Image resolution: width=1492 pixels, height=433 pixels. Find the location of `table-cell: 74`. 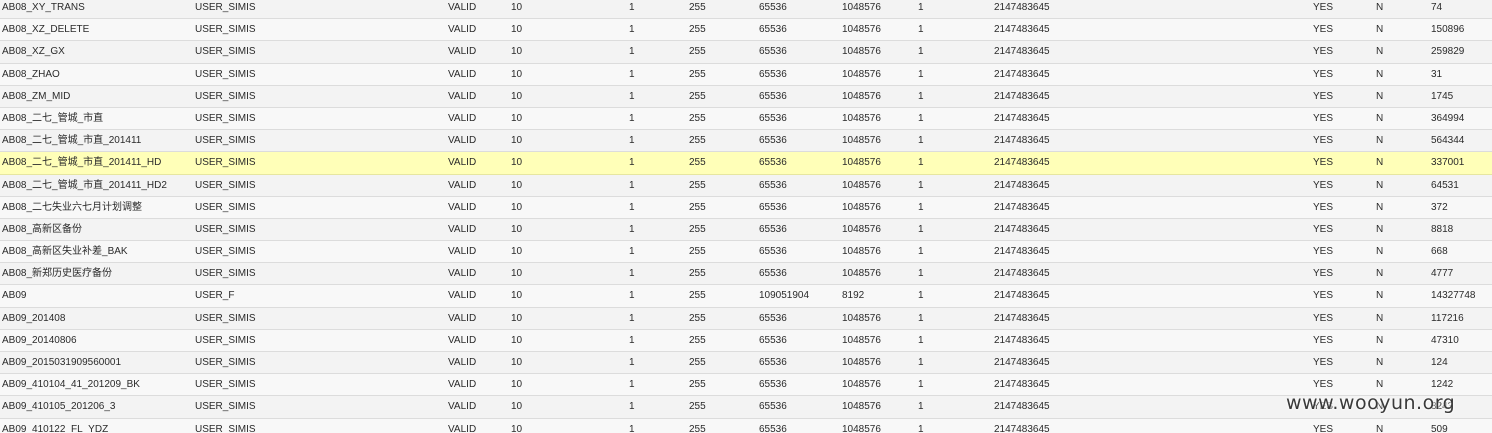

table-cell: 74 is located at coordinates (1437, 7).